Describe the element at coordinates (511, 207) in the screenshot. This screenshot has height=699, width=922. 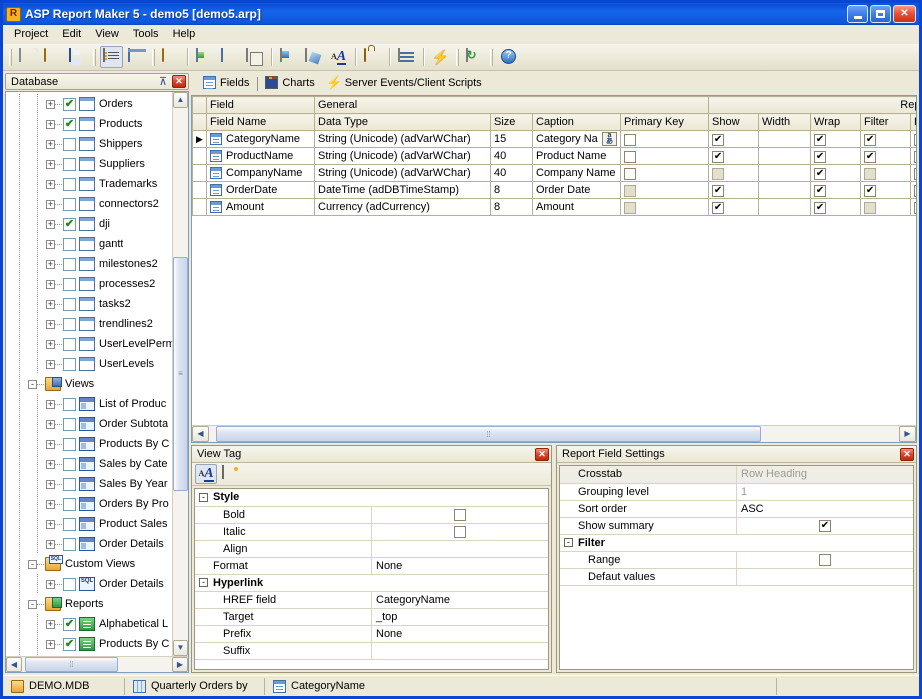
I see `cell-size: 8` at that location.